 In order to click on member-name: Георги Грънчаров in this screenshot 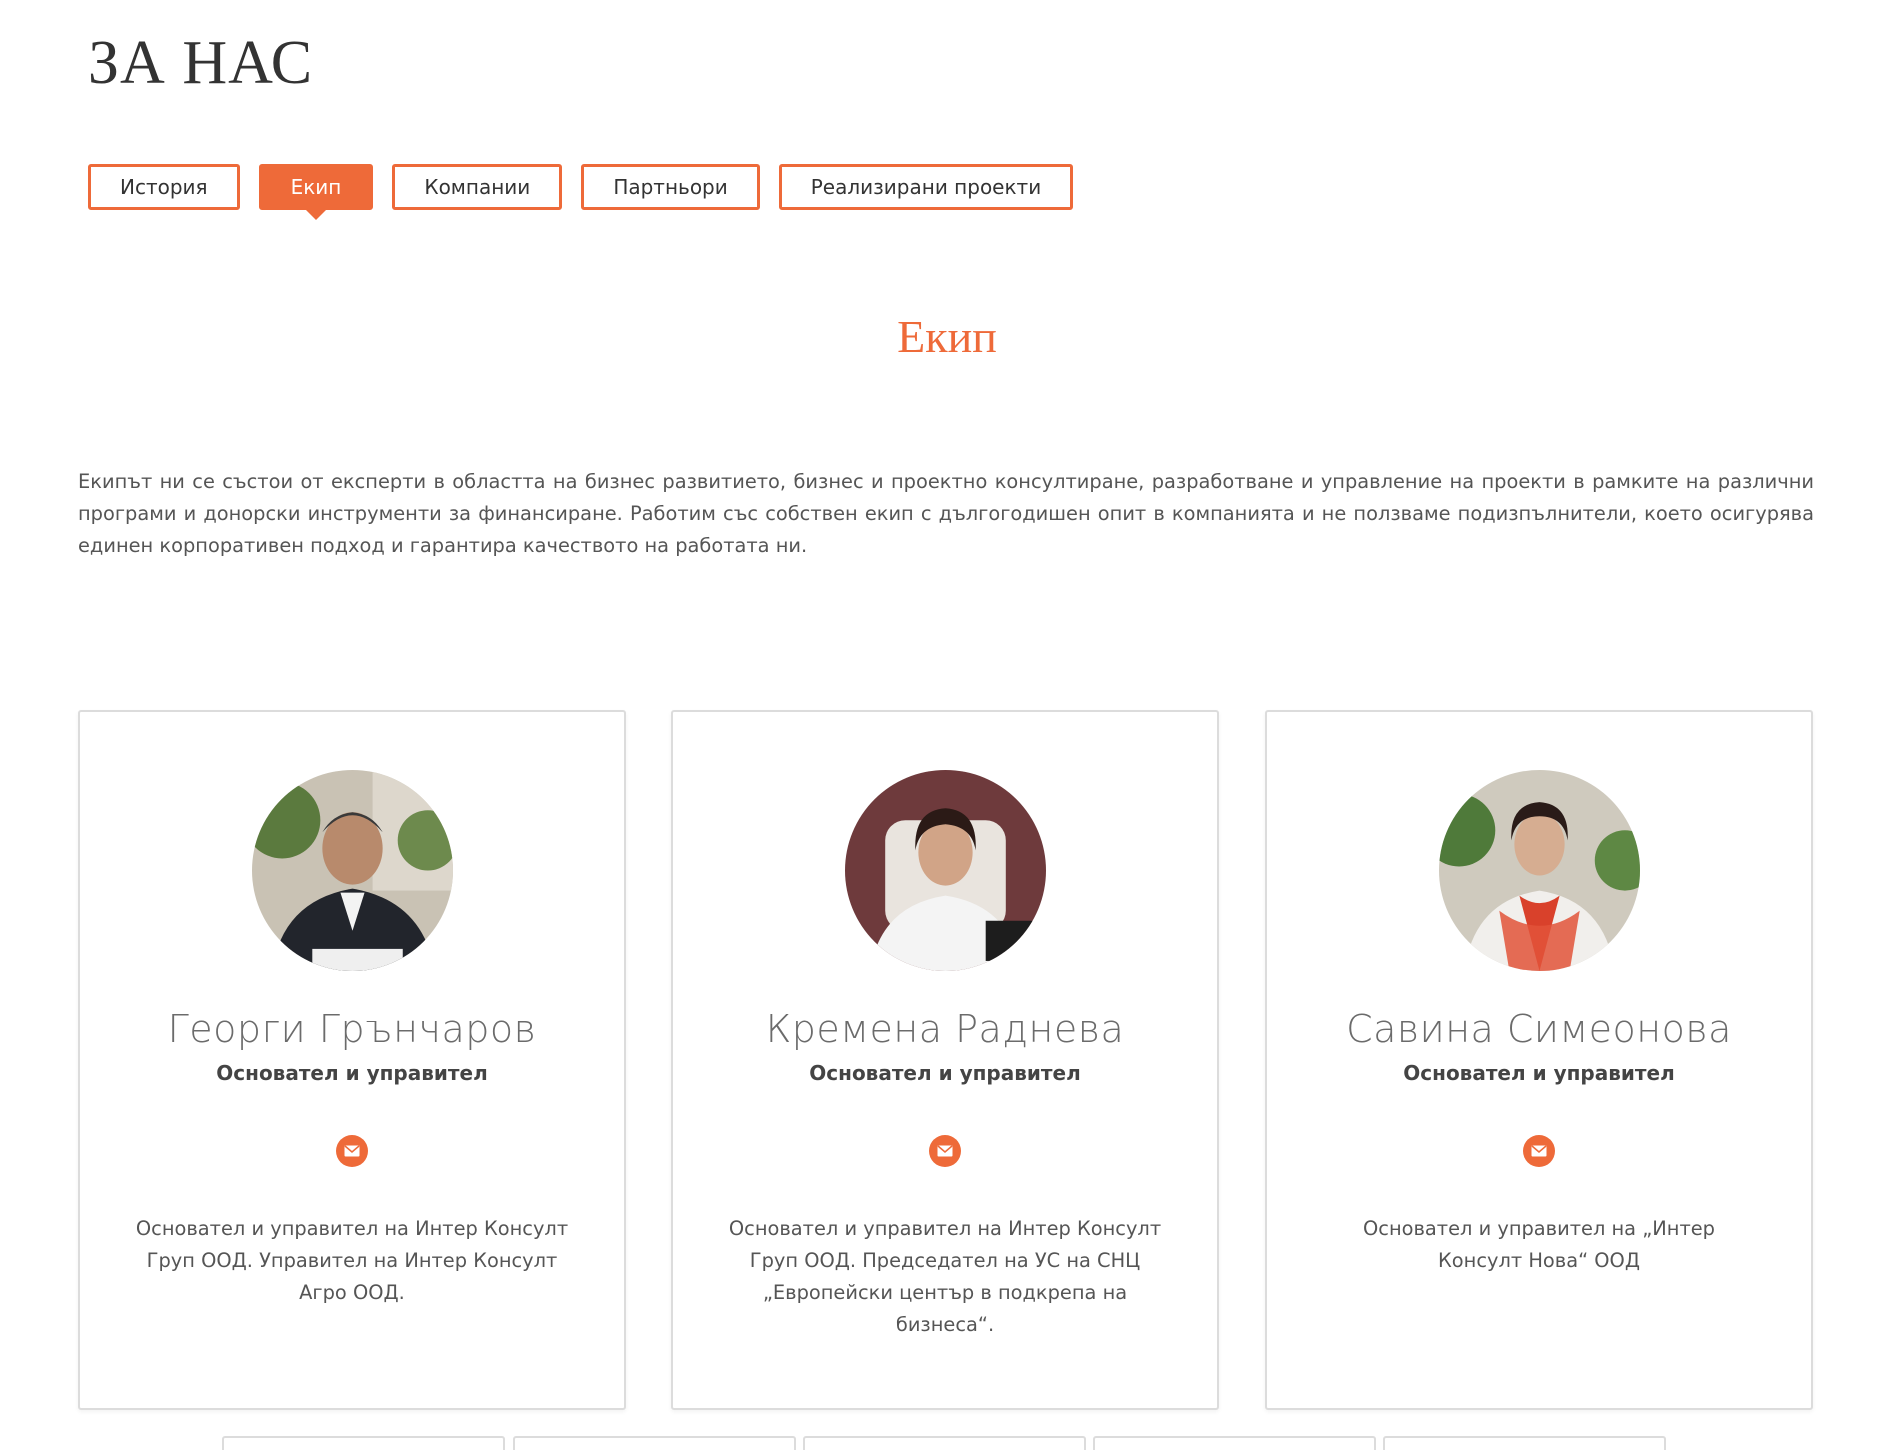, I will do `click(352, 1029)`.